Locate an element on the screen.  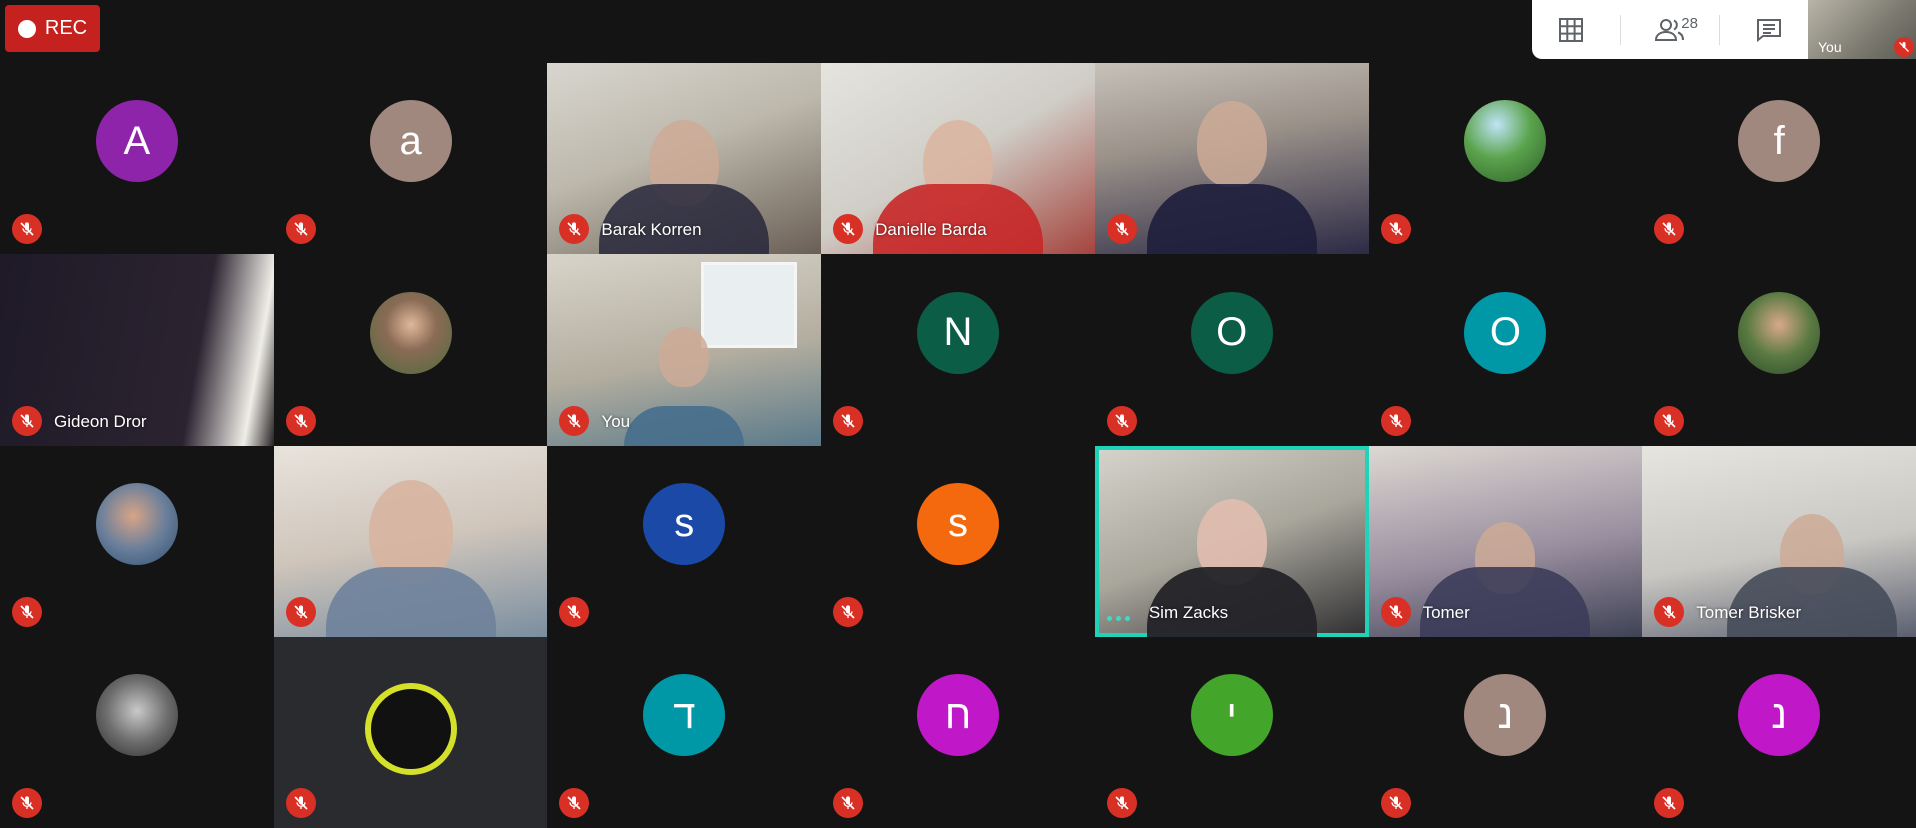
participant-tile: ד is located at coordinates (684, 732).